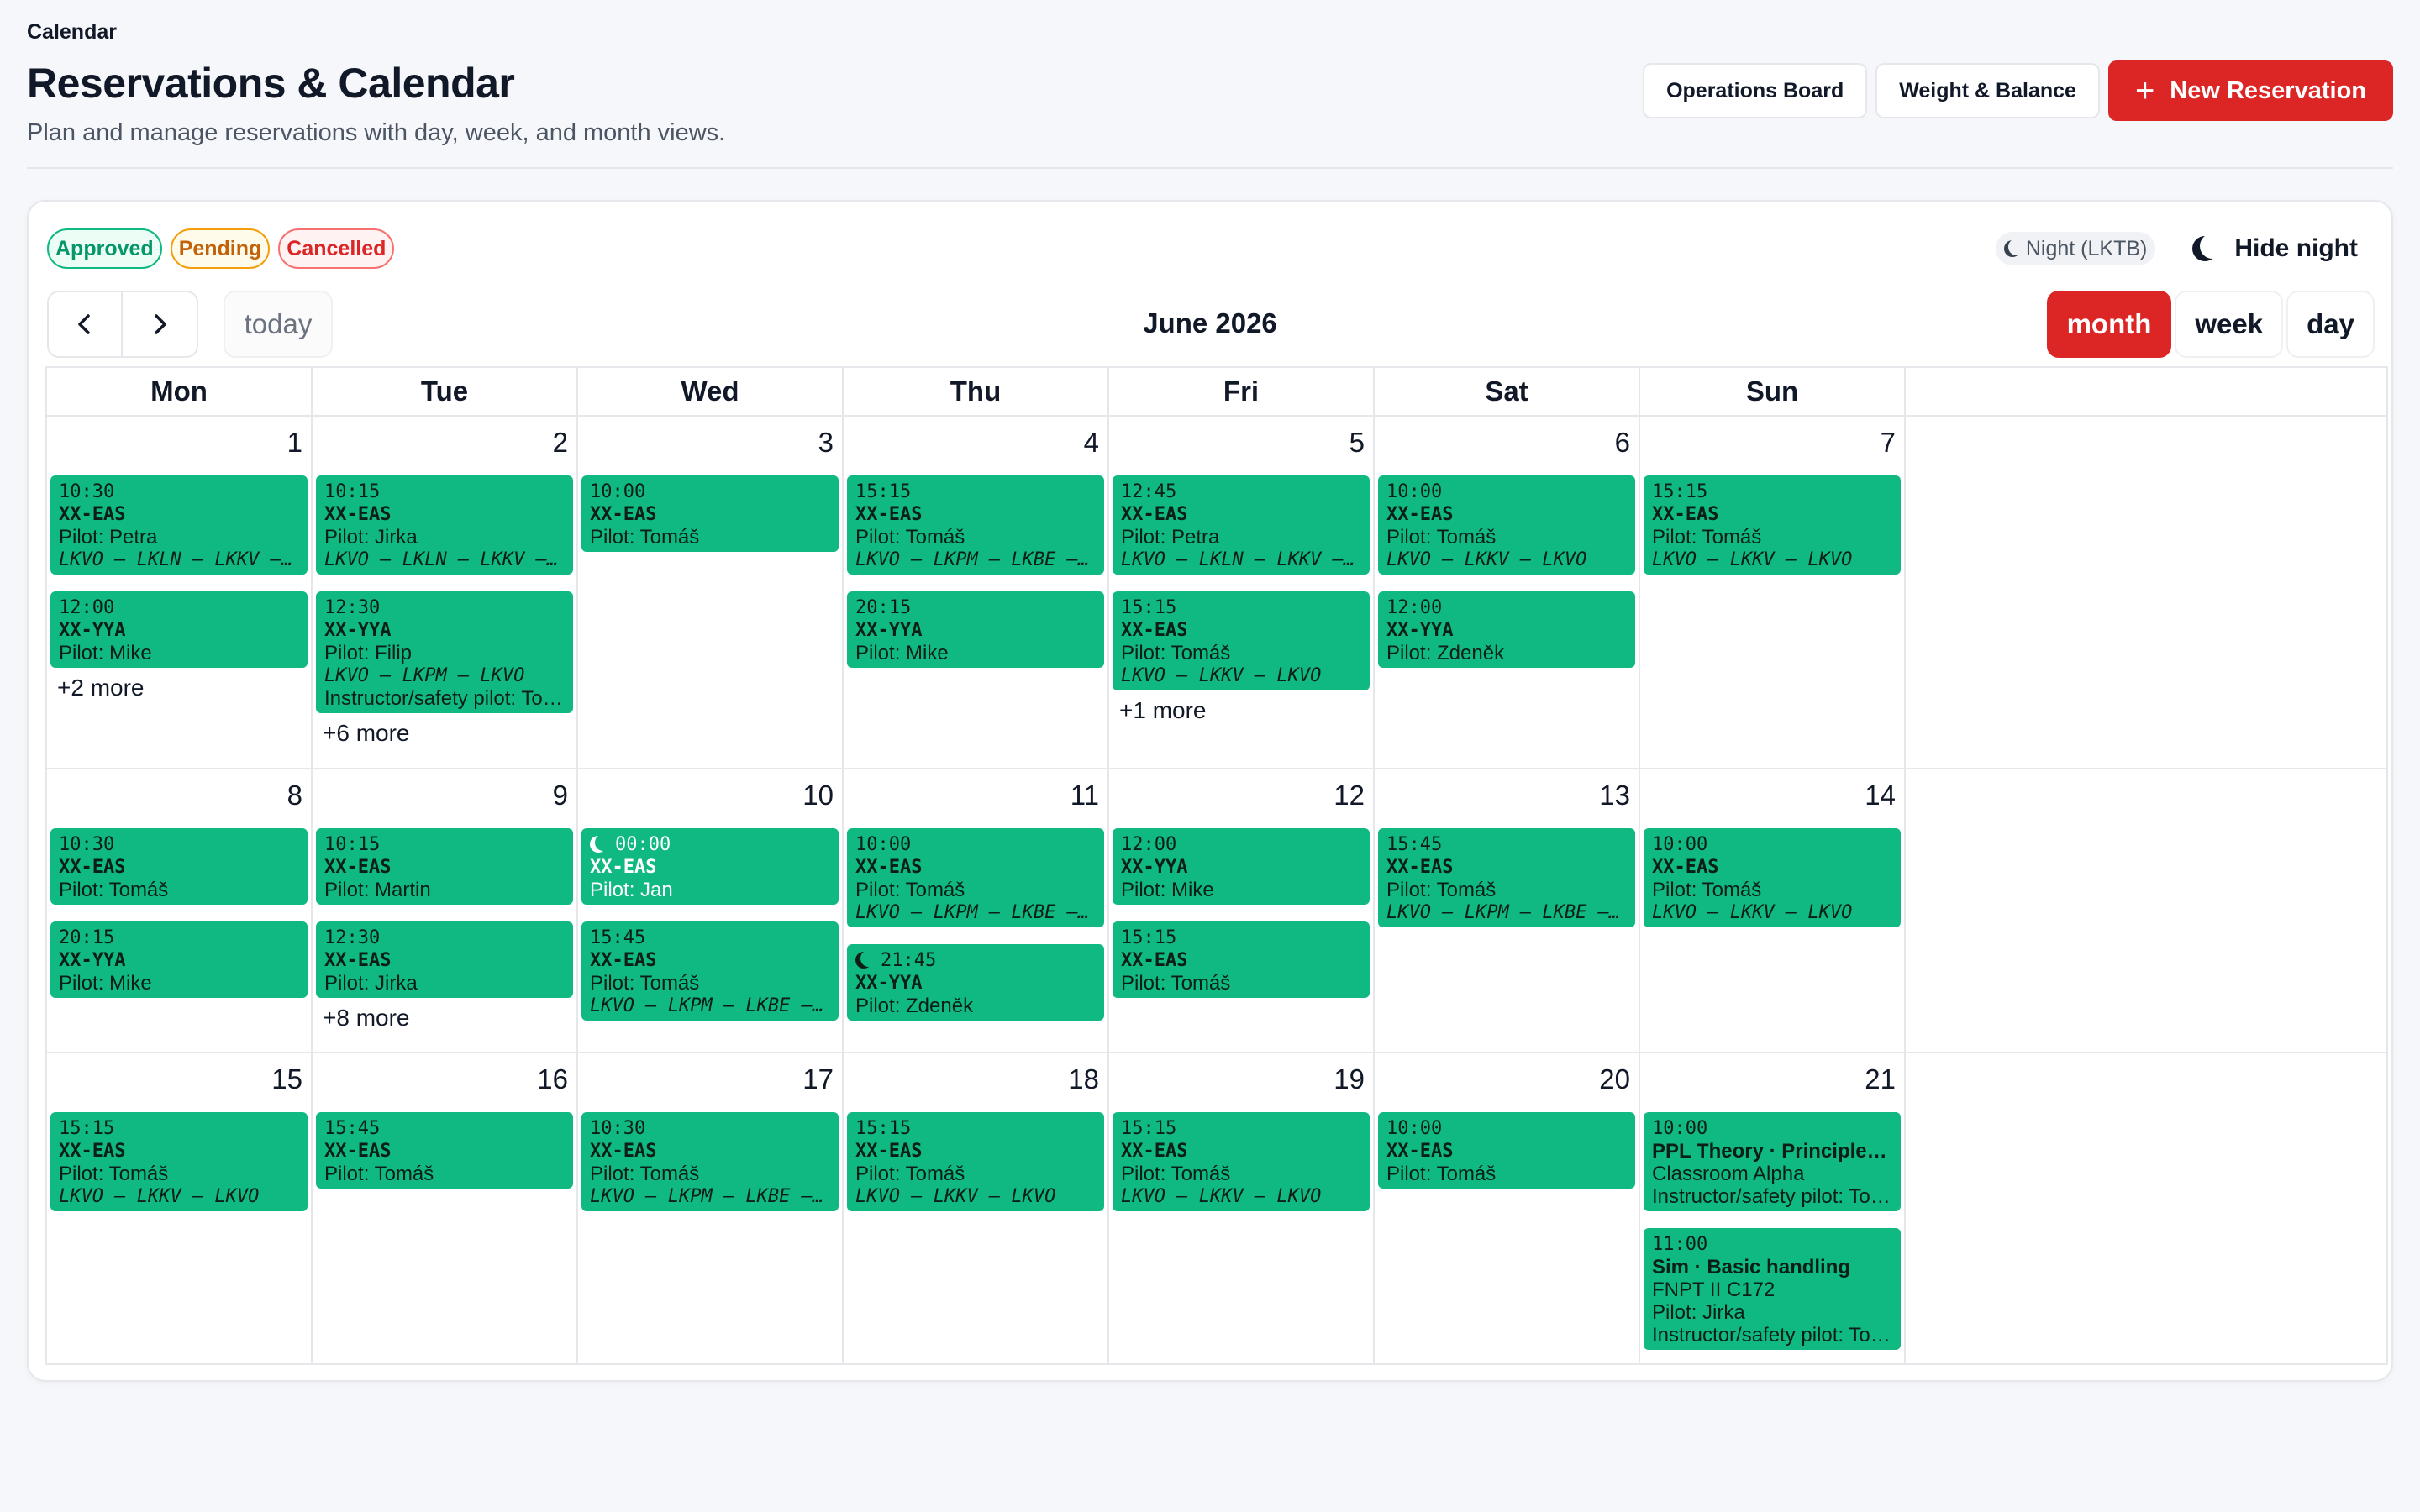 Image resolution: width=2420 pixels, height=1512 pixels. What do you see at coordinates (445, 1150) in the screenshot?
I see `reservation-event: 15:45 XX-EAS Pilot: Tomáš` at bounding box center [445, 1150].